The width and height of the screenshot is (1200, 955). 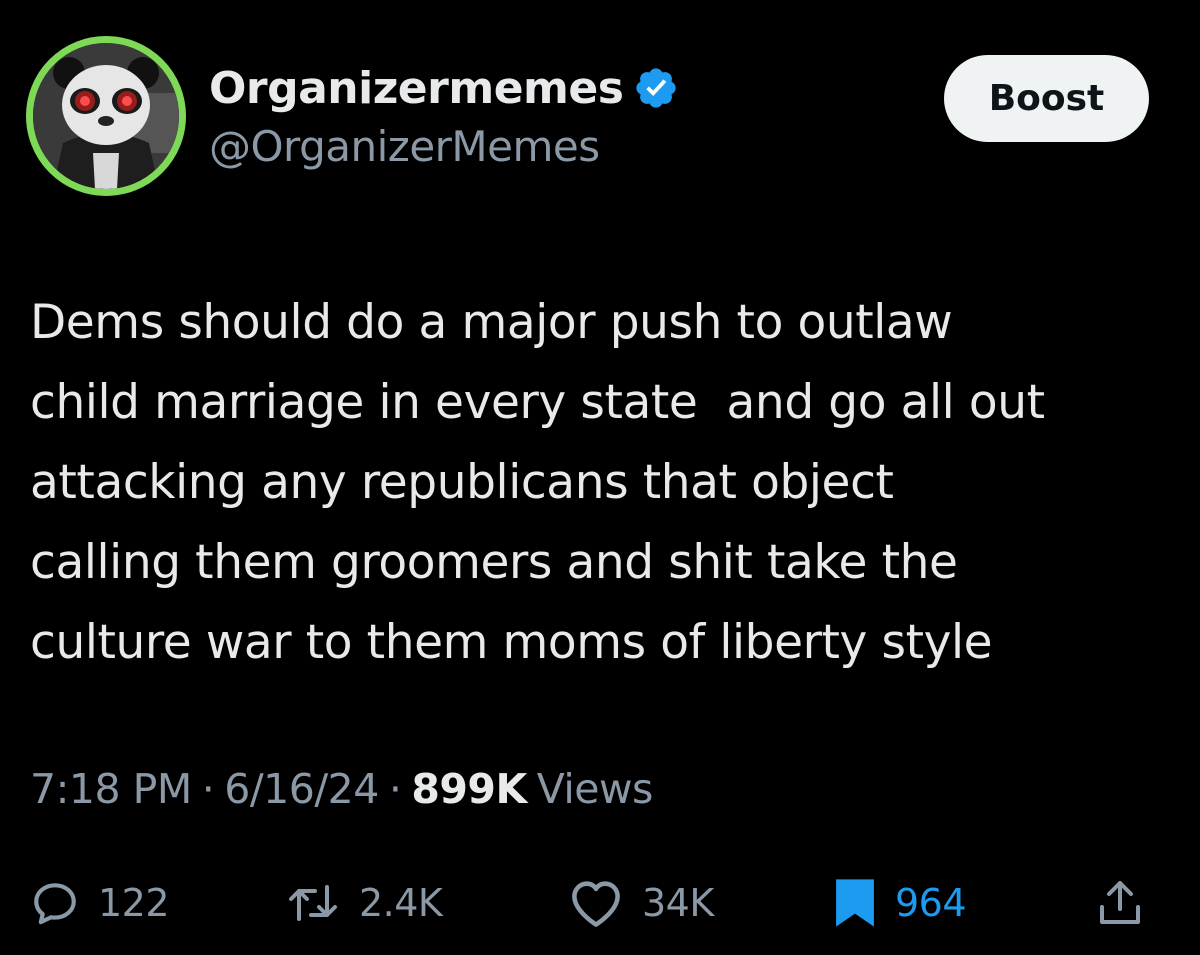 What do you see at coordinates (404, 146) in the screenshot?
I see `author-handle: @OrganizerMemes` at bounding box center [404, 146].